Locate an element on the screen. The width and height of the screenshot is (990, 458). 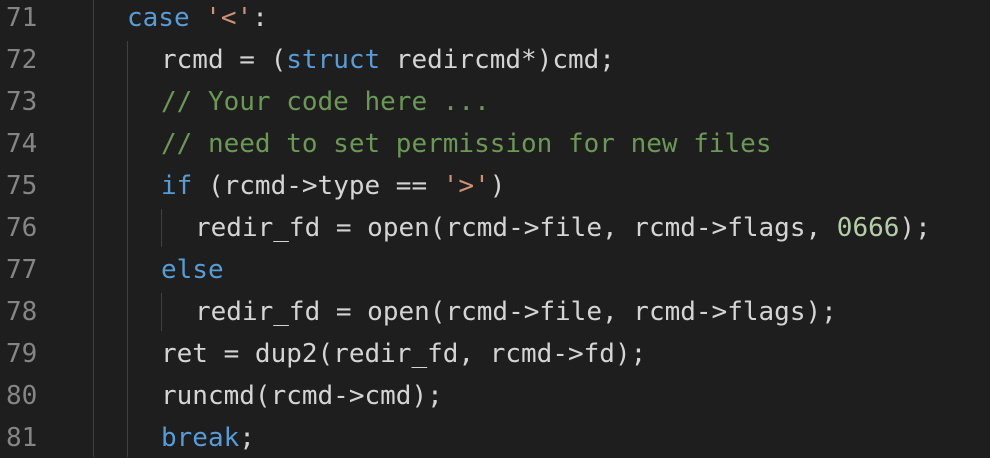
keyword-token: break is located at coordinates (200, 438).